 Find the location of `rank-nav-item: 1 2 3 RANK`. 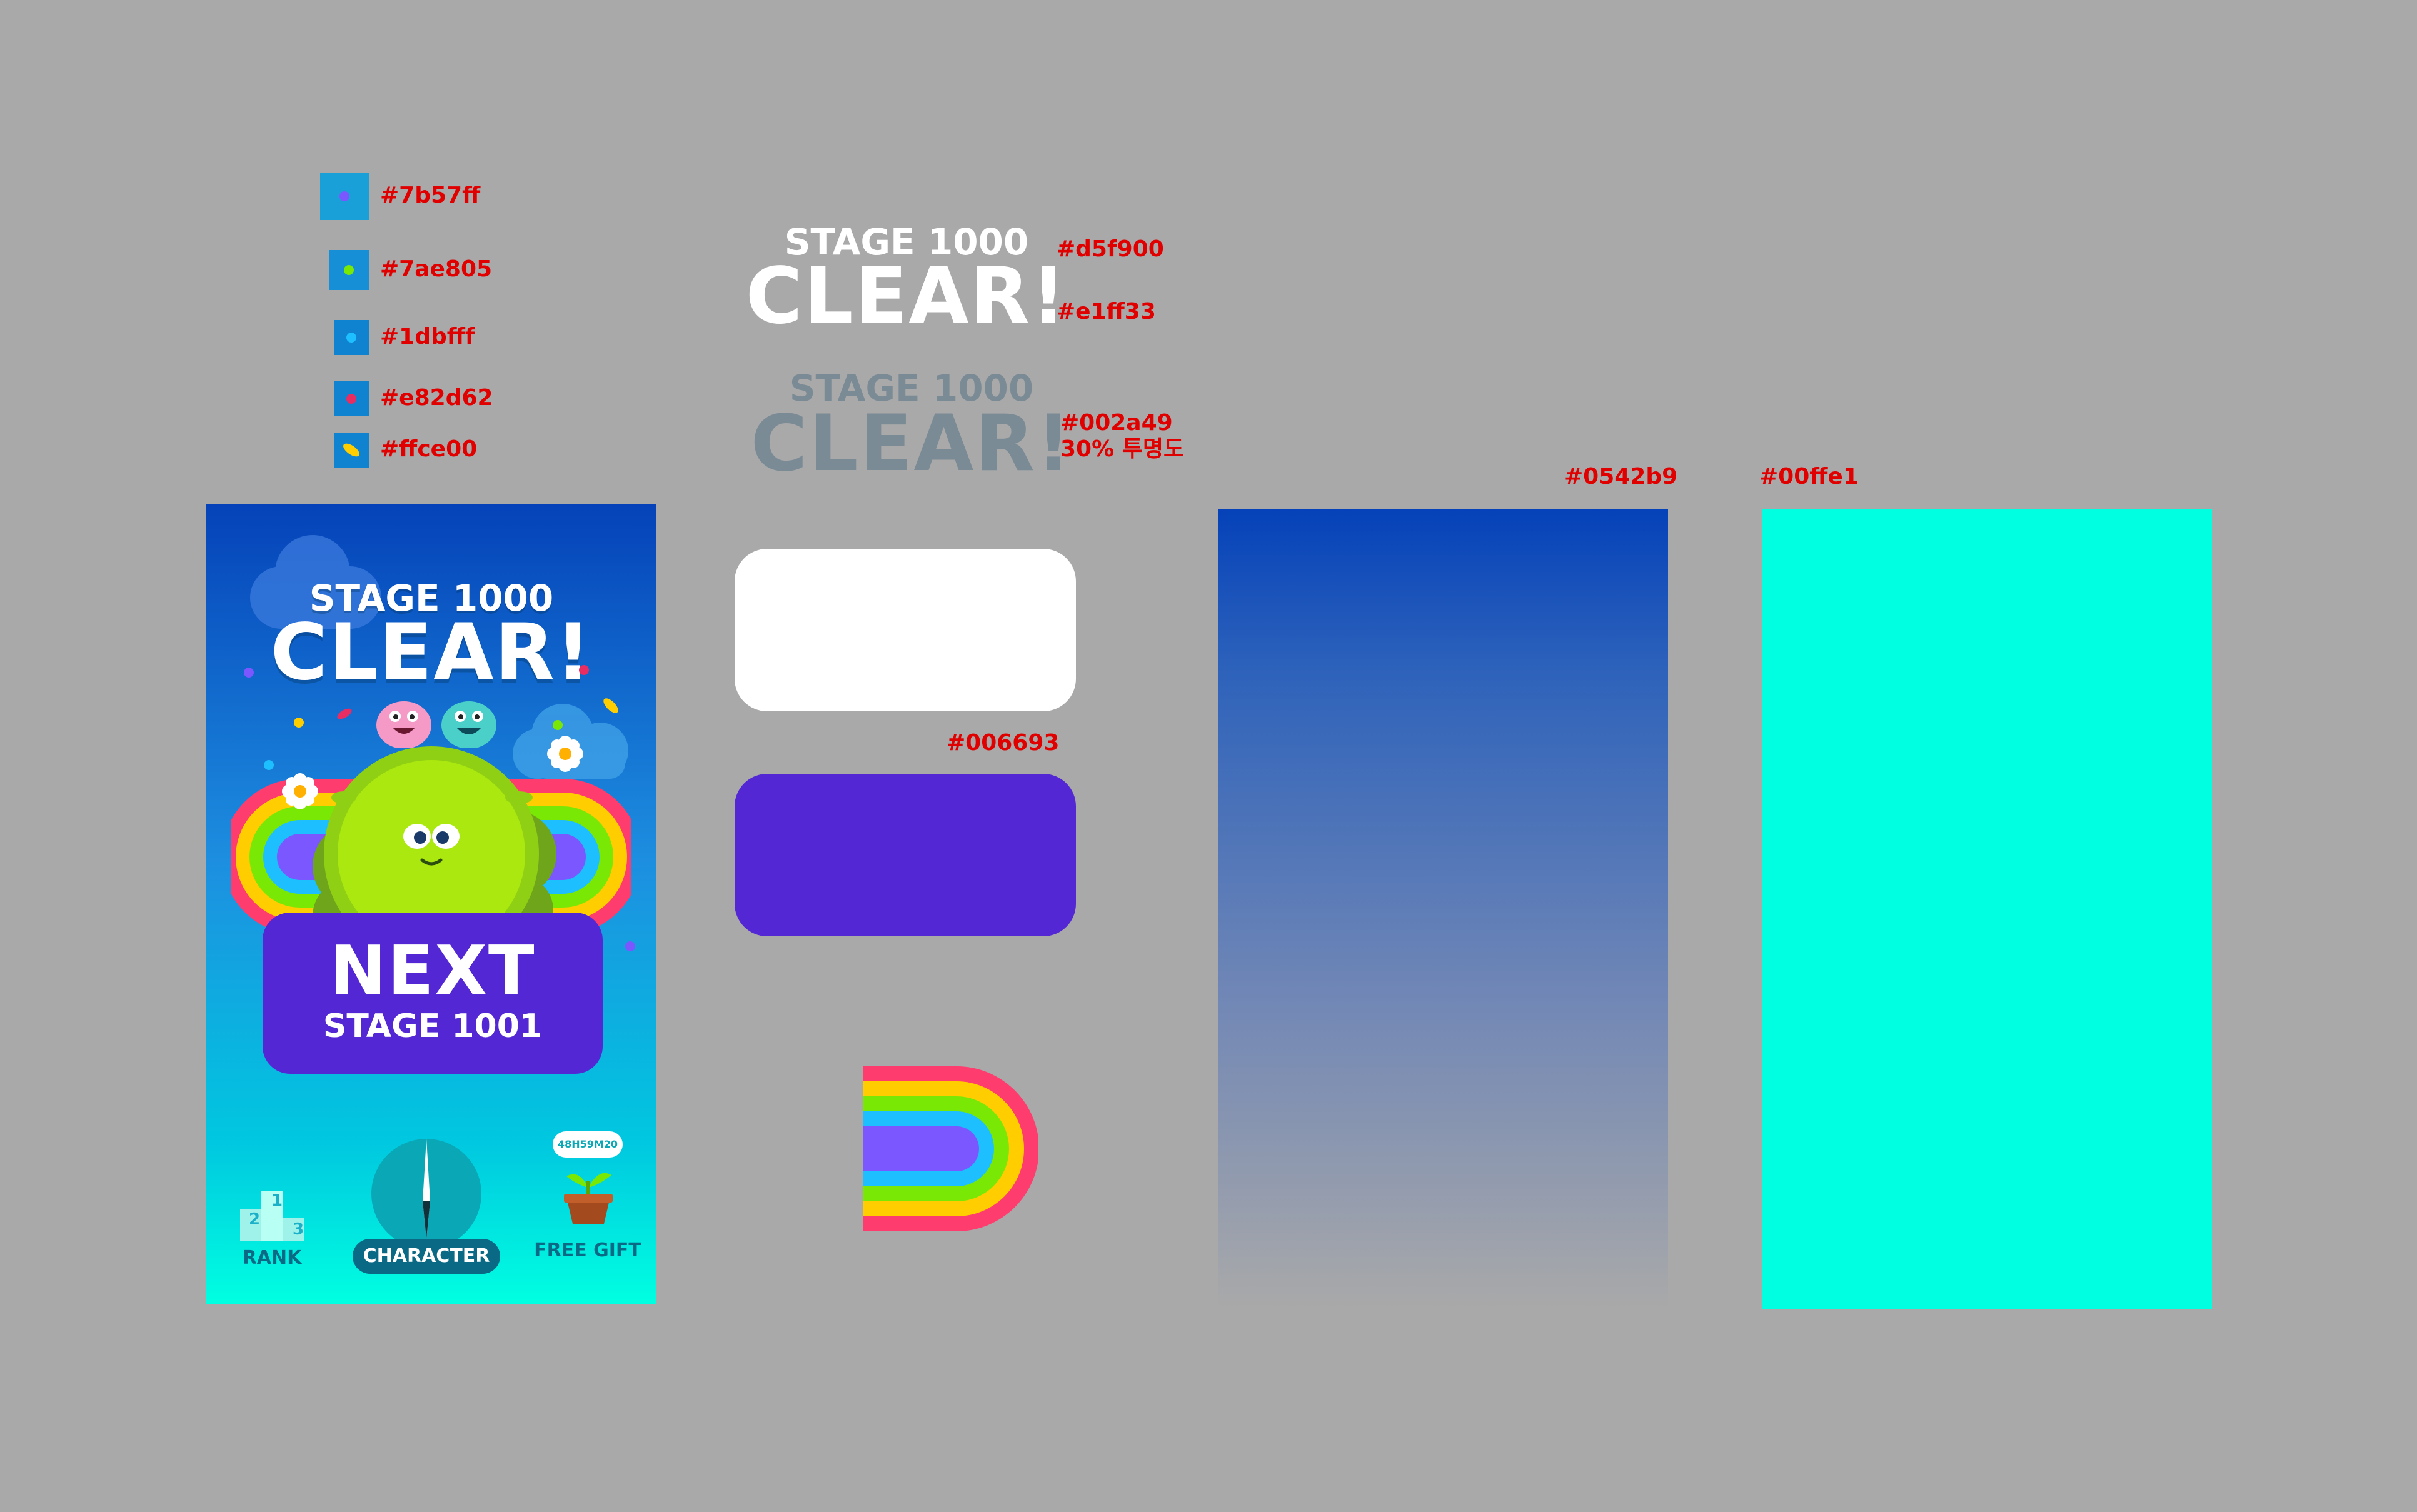

rank-nav-item: 1 2 3 RANK is located at coordinates (272, 1226).